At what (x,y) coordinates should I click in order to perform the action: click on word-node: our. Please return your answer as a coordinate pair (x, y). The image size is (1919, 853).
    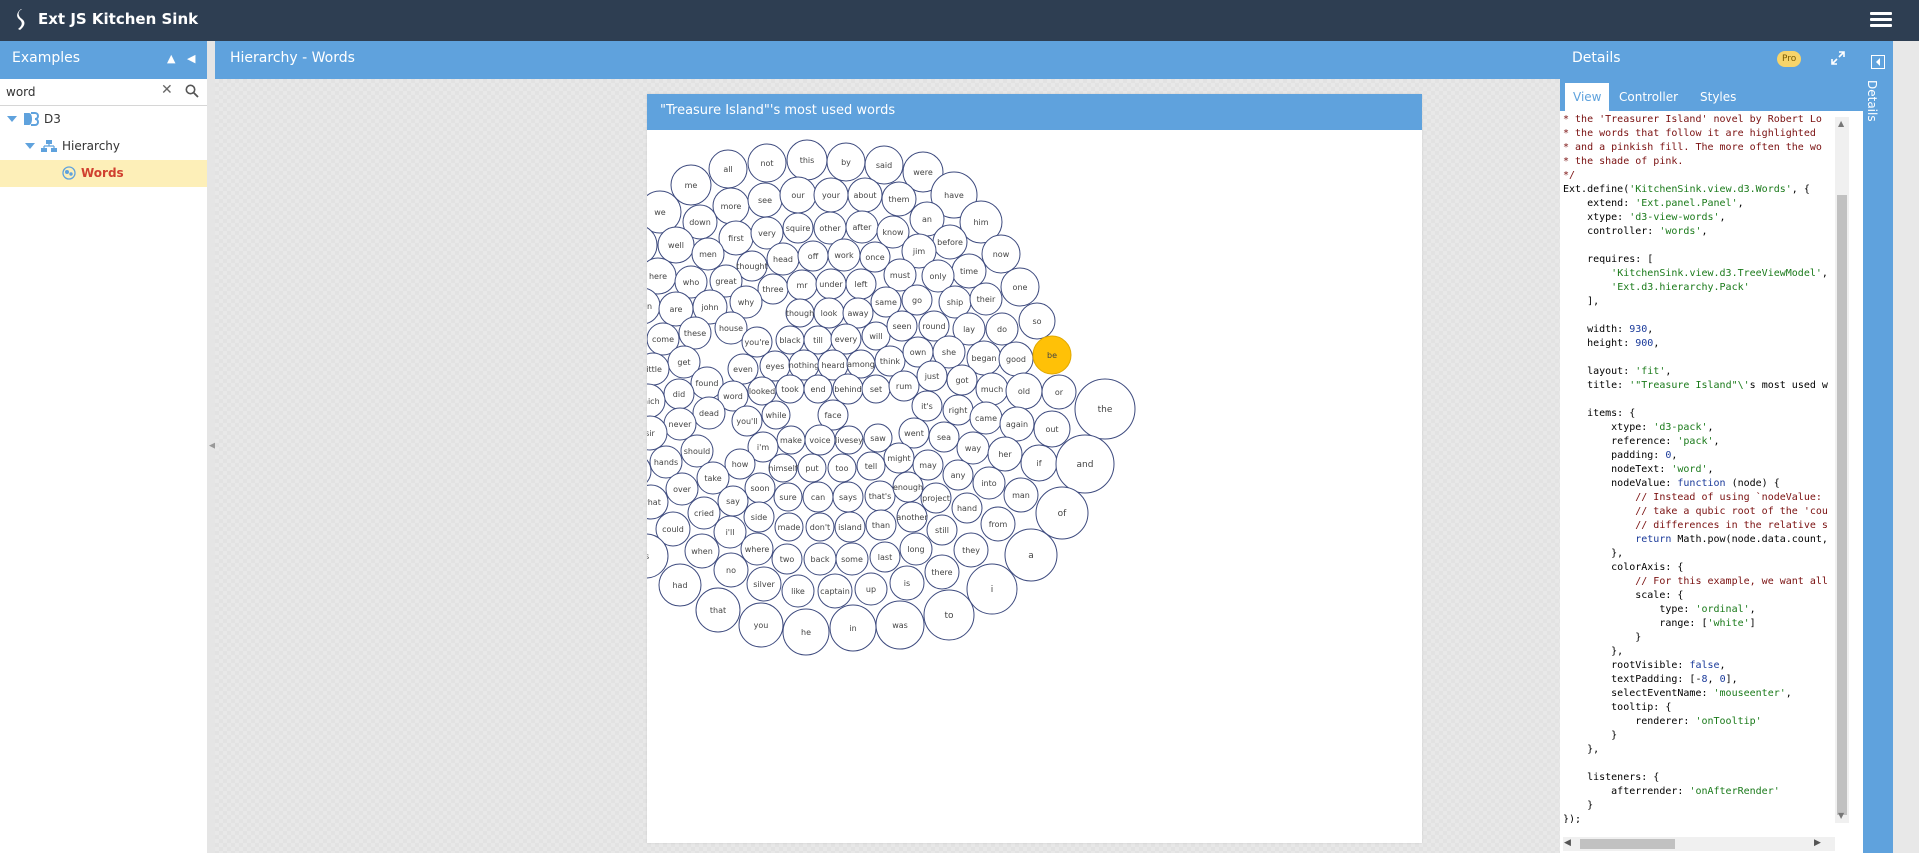
    Looking at the image, I should click on (798, 195).